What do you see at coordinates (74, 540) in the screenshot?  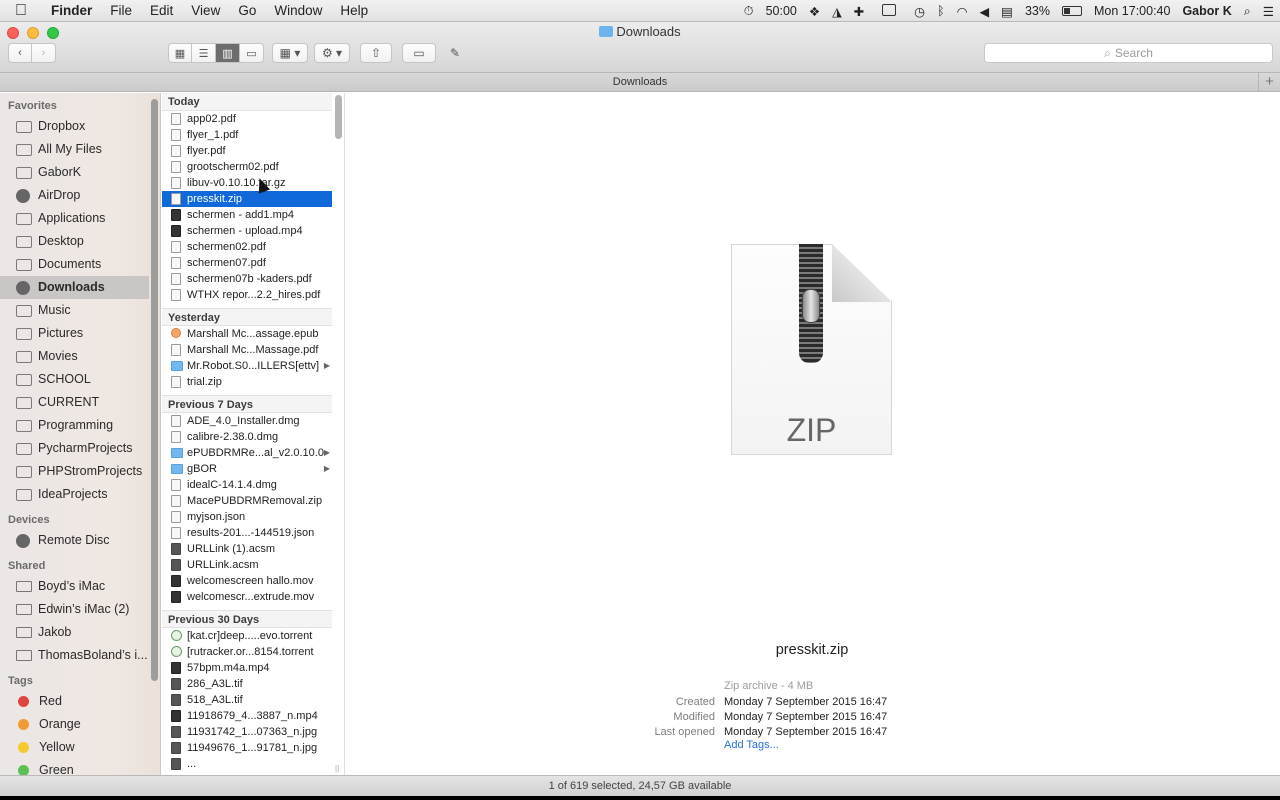 I see `sidebar-item-remote-disc: Remote Disc` at bounding box center [74, 540].